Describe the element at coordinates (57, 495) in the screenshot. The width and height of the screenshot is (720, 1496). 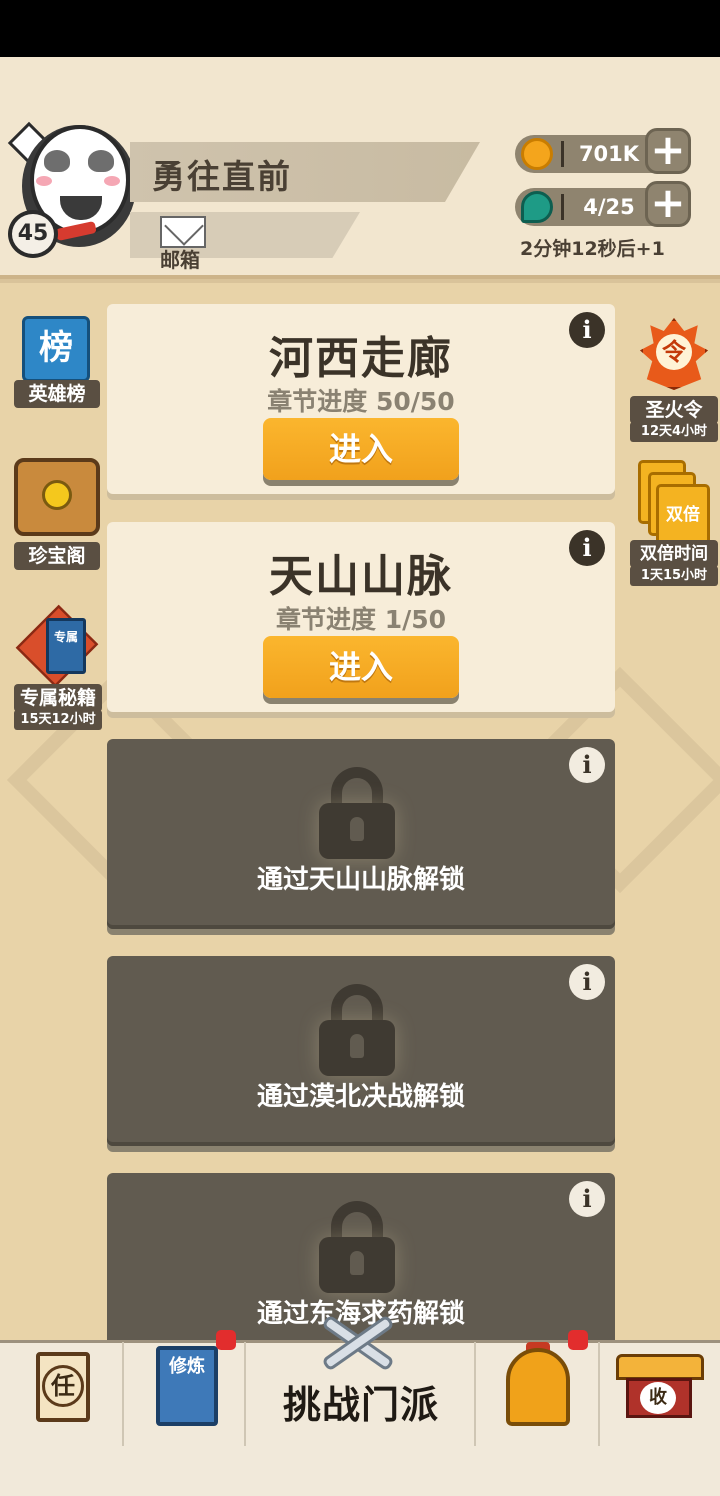
I see `star-icon` at that location.